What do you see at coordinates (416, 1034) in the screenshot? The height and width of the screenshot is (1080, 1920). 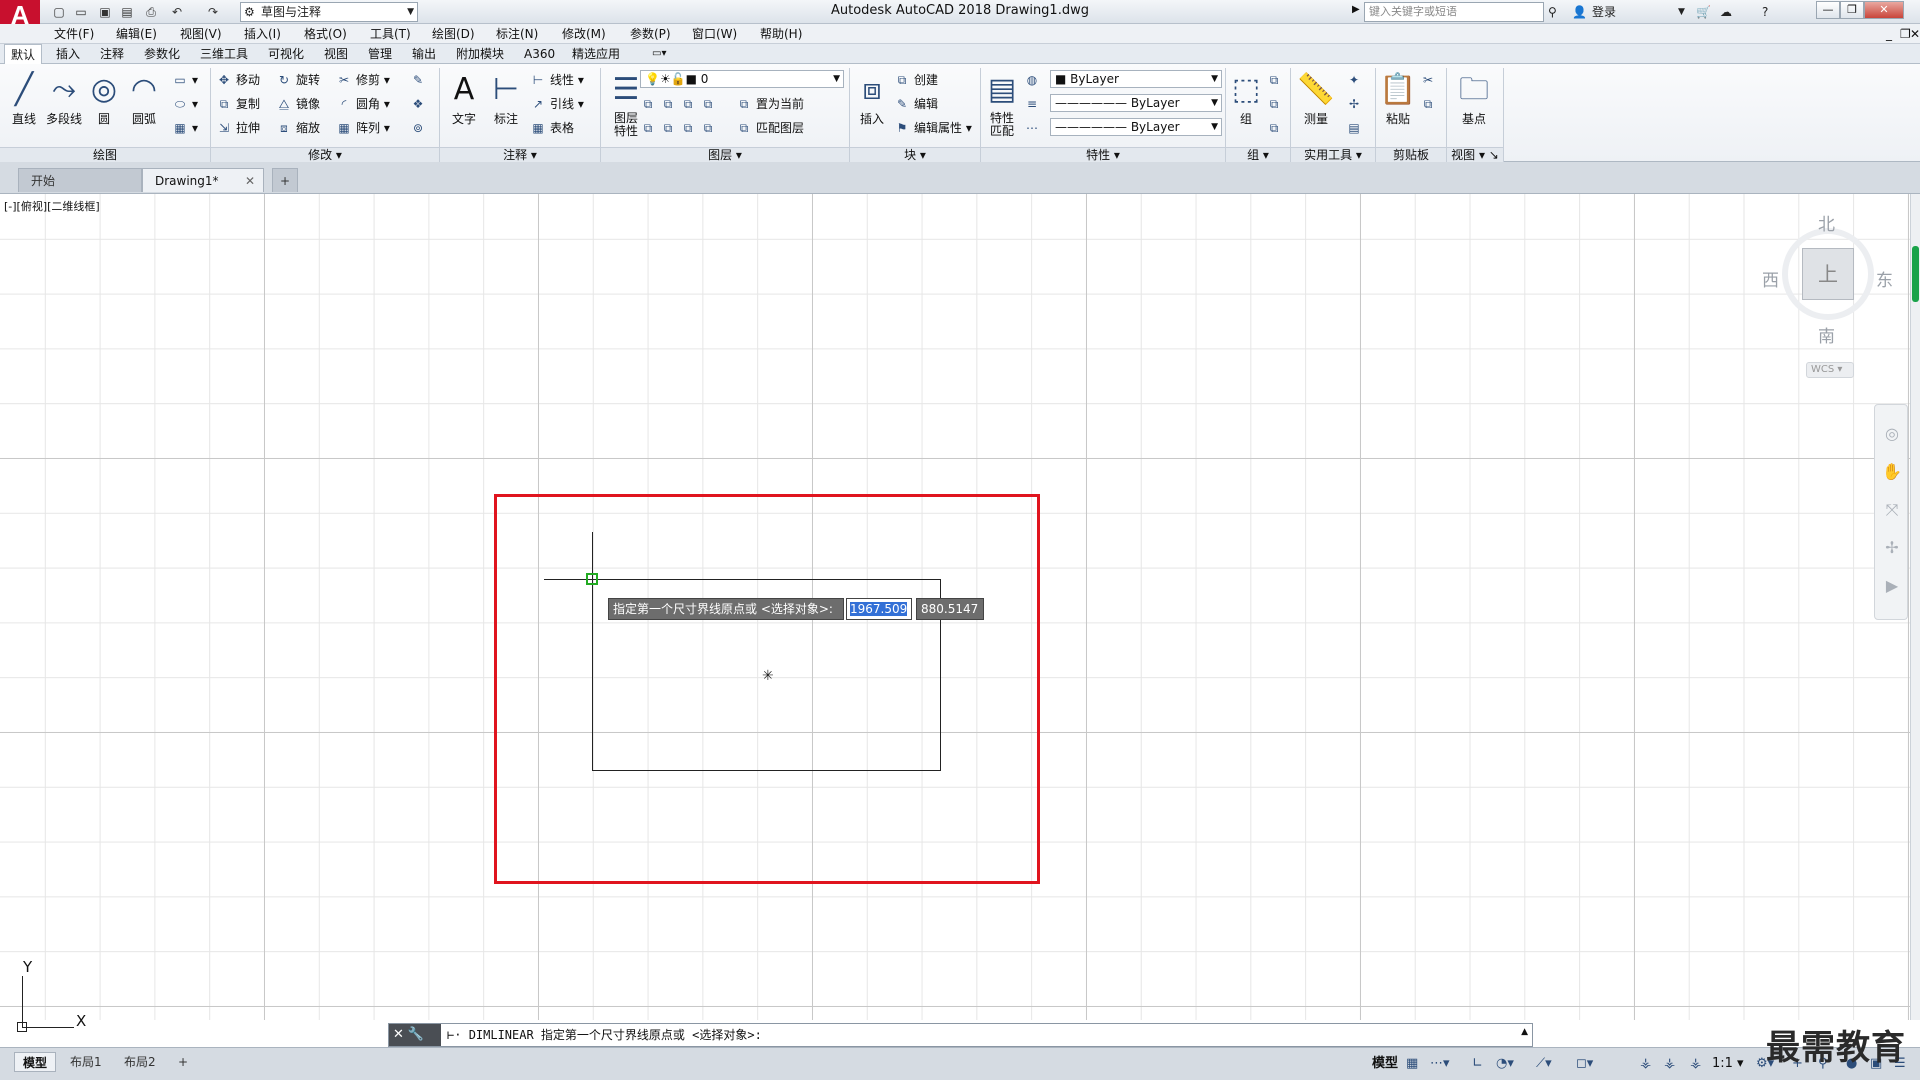 I see `wrench-icon: 🔧` at bounding box center [416, 1034].